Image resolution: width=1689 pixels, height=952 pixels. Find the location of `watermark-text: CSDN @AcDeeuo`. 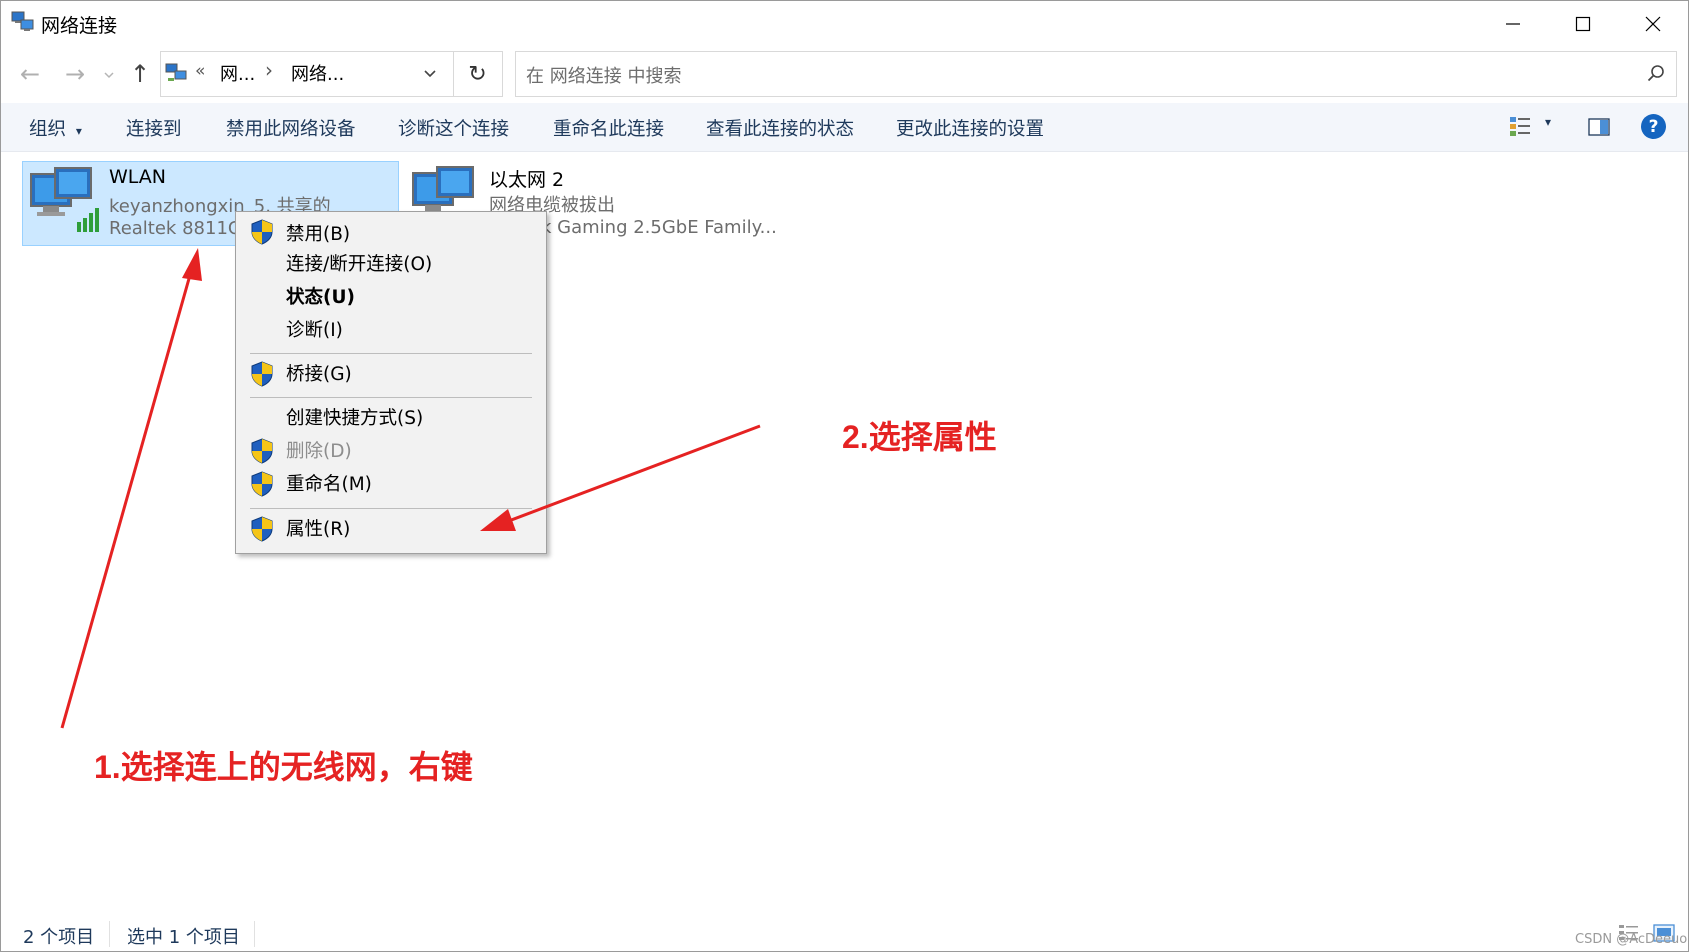

watermark-text: CSDN @AcDeeuo is located at coordinates (1631, 939).